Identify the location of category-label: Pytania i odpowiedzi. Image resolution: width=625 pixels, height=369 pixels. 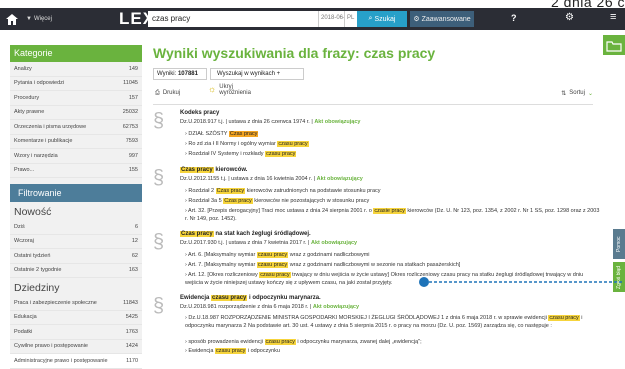
(39, 83).